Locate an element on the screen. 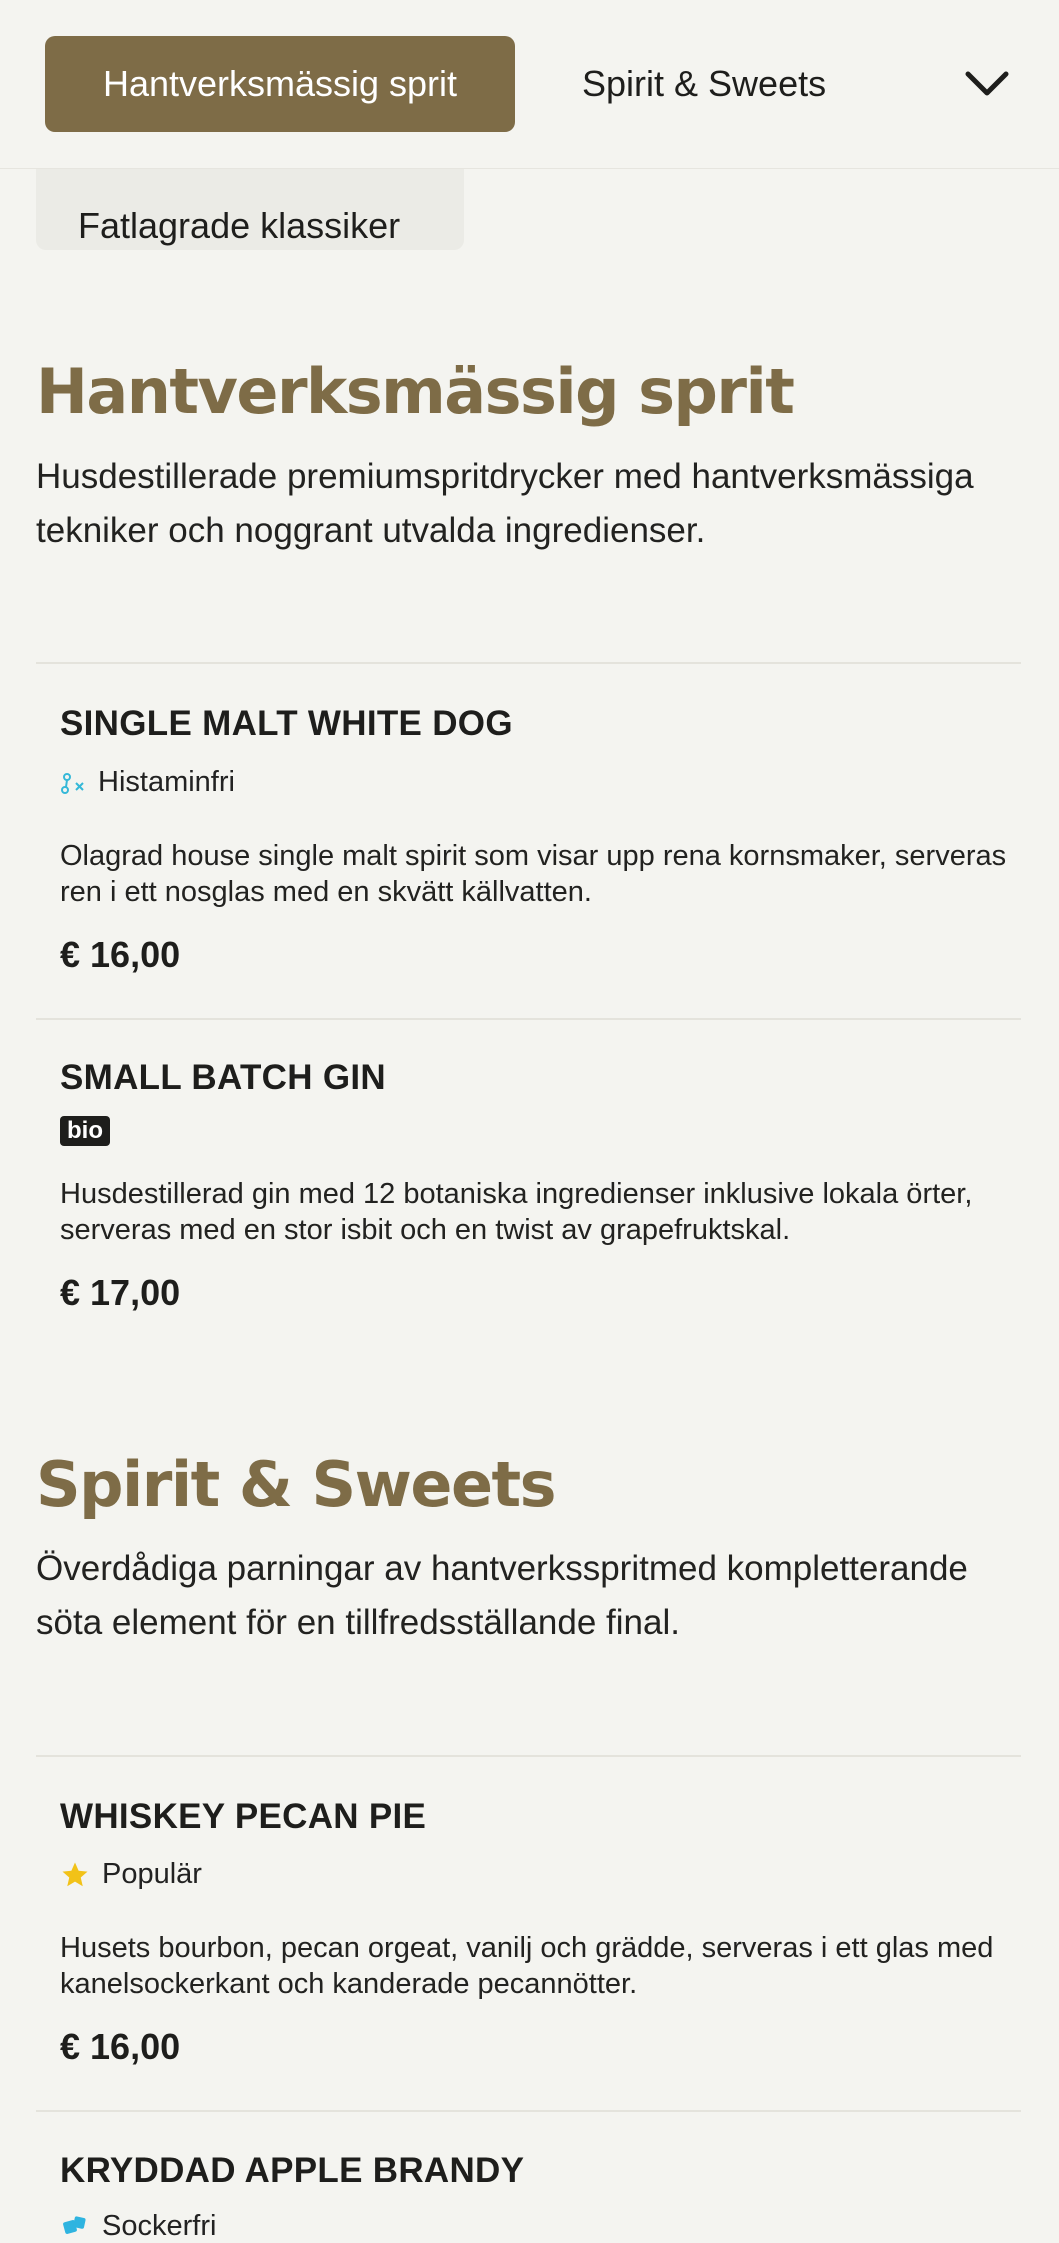 The width and height of the screenshot is (1059, 2243). category-nav: Hantverksmässig sprit Spirit & Sweets is located at coordinates (529, 84).